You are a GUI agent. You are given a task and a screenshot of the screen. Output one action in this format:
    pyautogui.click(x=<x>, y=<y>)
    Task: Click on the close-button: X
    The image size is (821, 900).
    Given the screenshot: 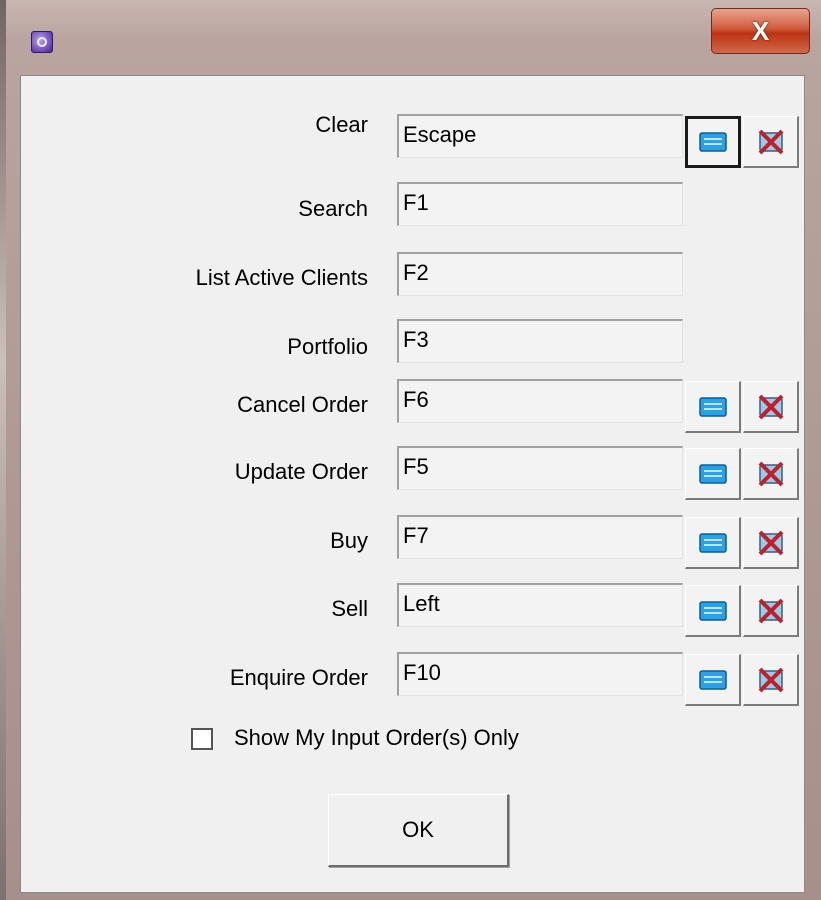 What is the action you would take?
    pyautogui.click(x=760, y=31)
    